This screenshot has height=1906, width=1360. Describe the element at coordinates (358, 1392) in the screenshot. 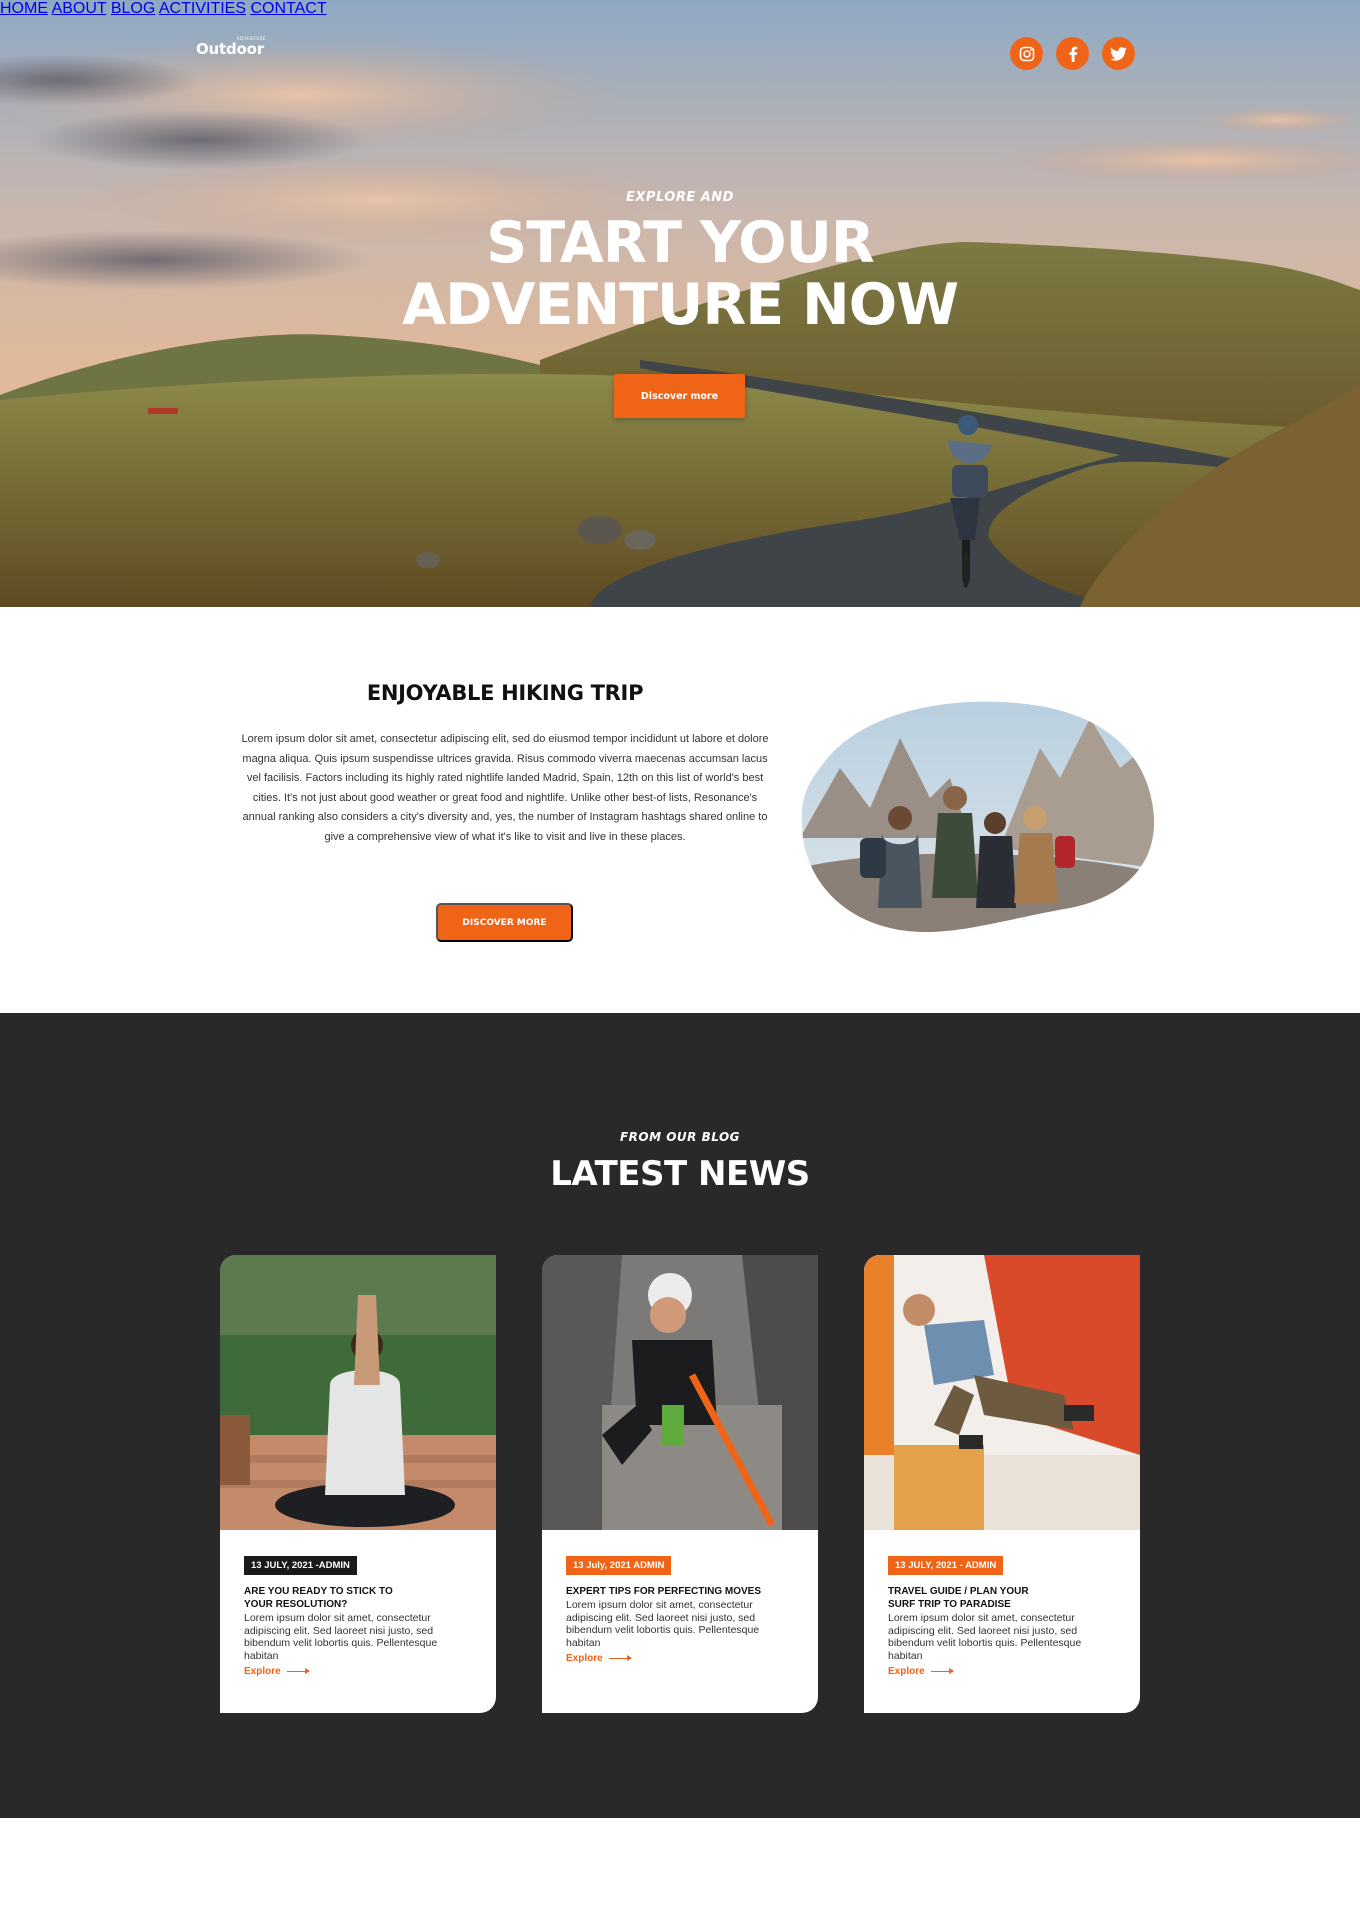

I see `yoga-image` at that location.